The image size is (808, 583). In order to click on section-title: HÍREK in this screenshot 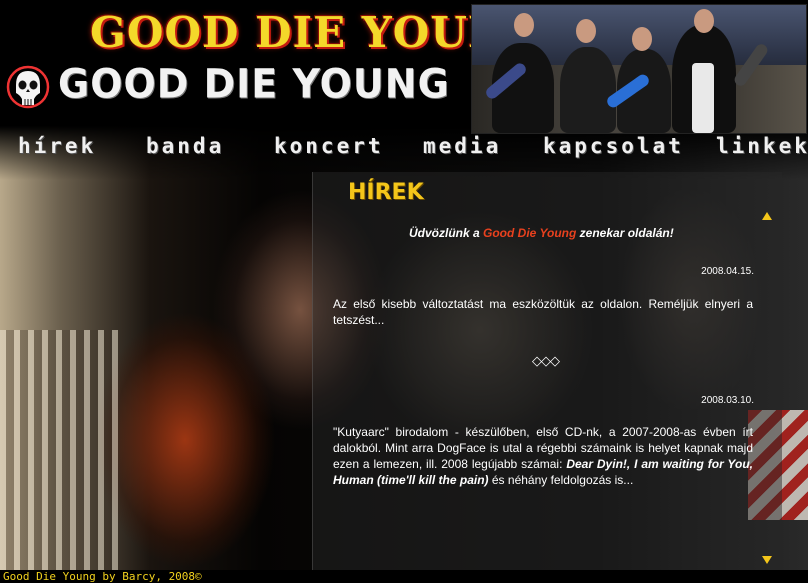, I will do `click(386, 192)`.